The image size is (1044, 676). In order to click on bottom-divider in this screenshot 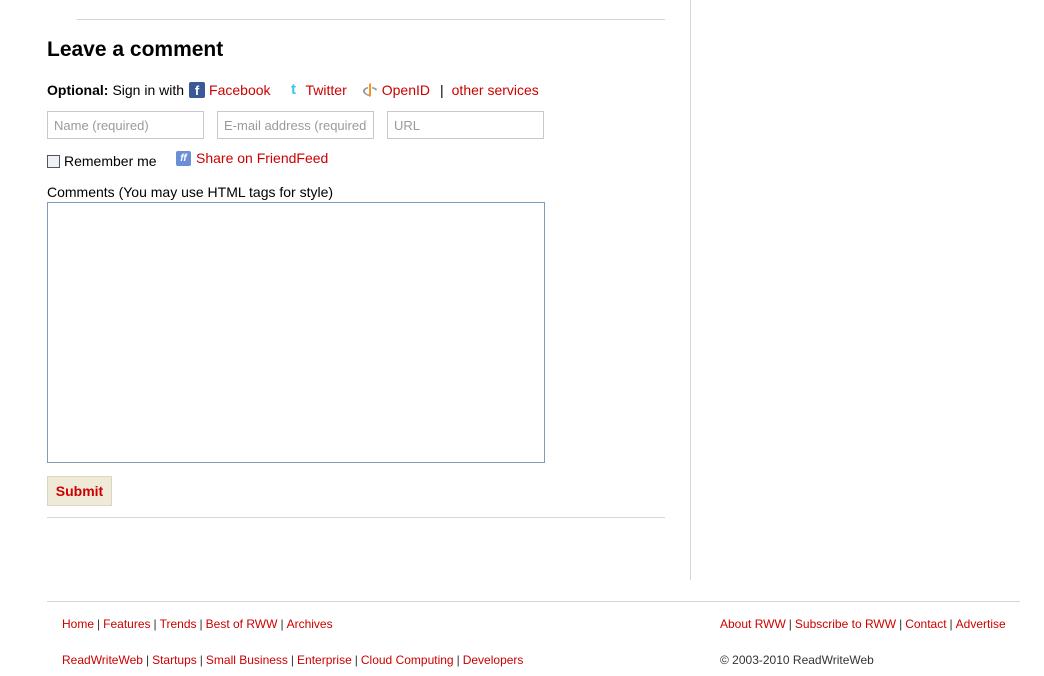, I will do `click(356, 517)`.